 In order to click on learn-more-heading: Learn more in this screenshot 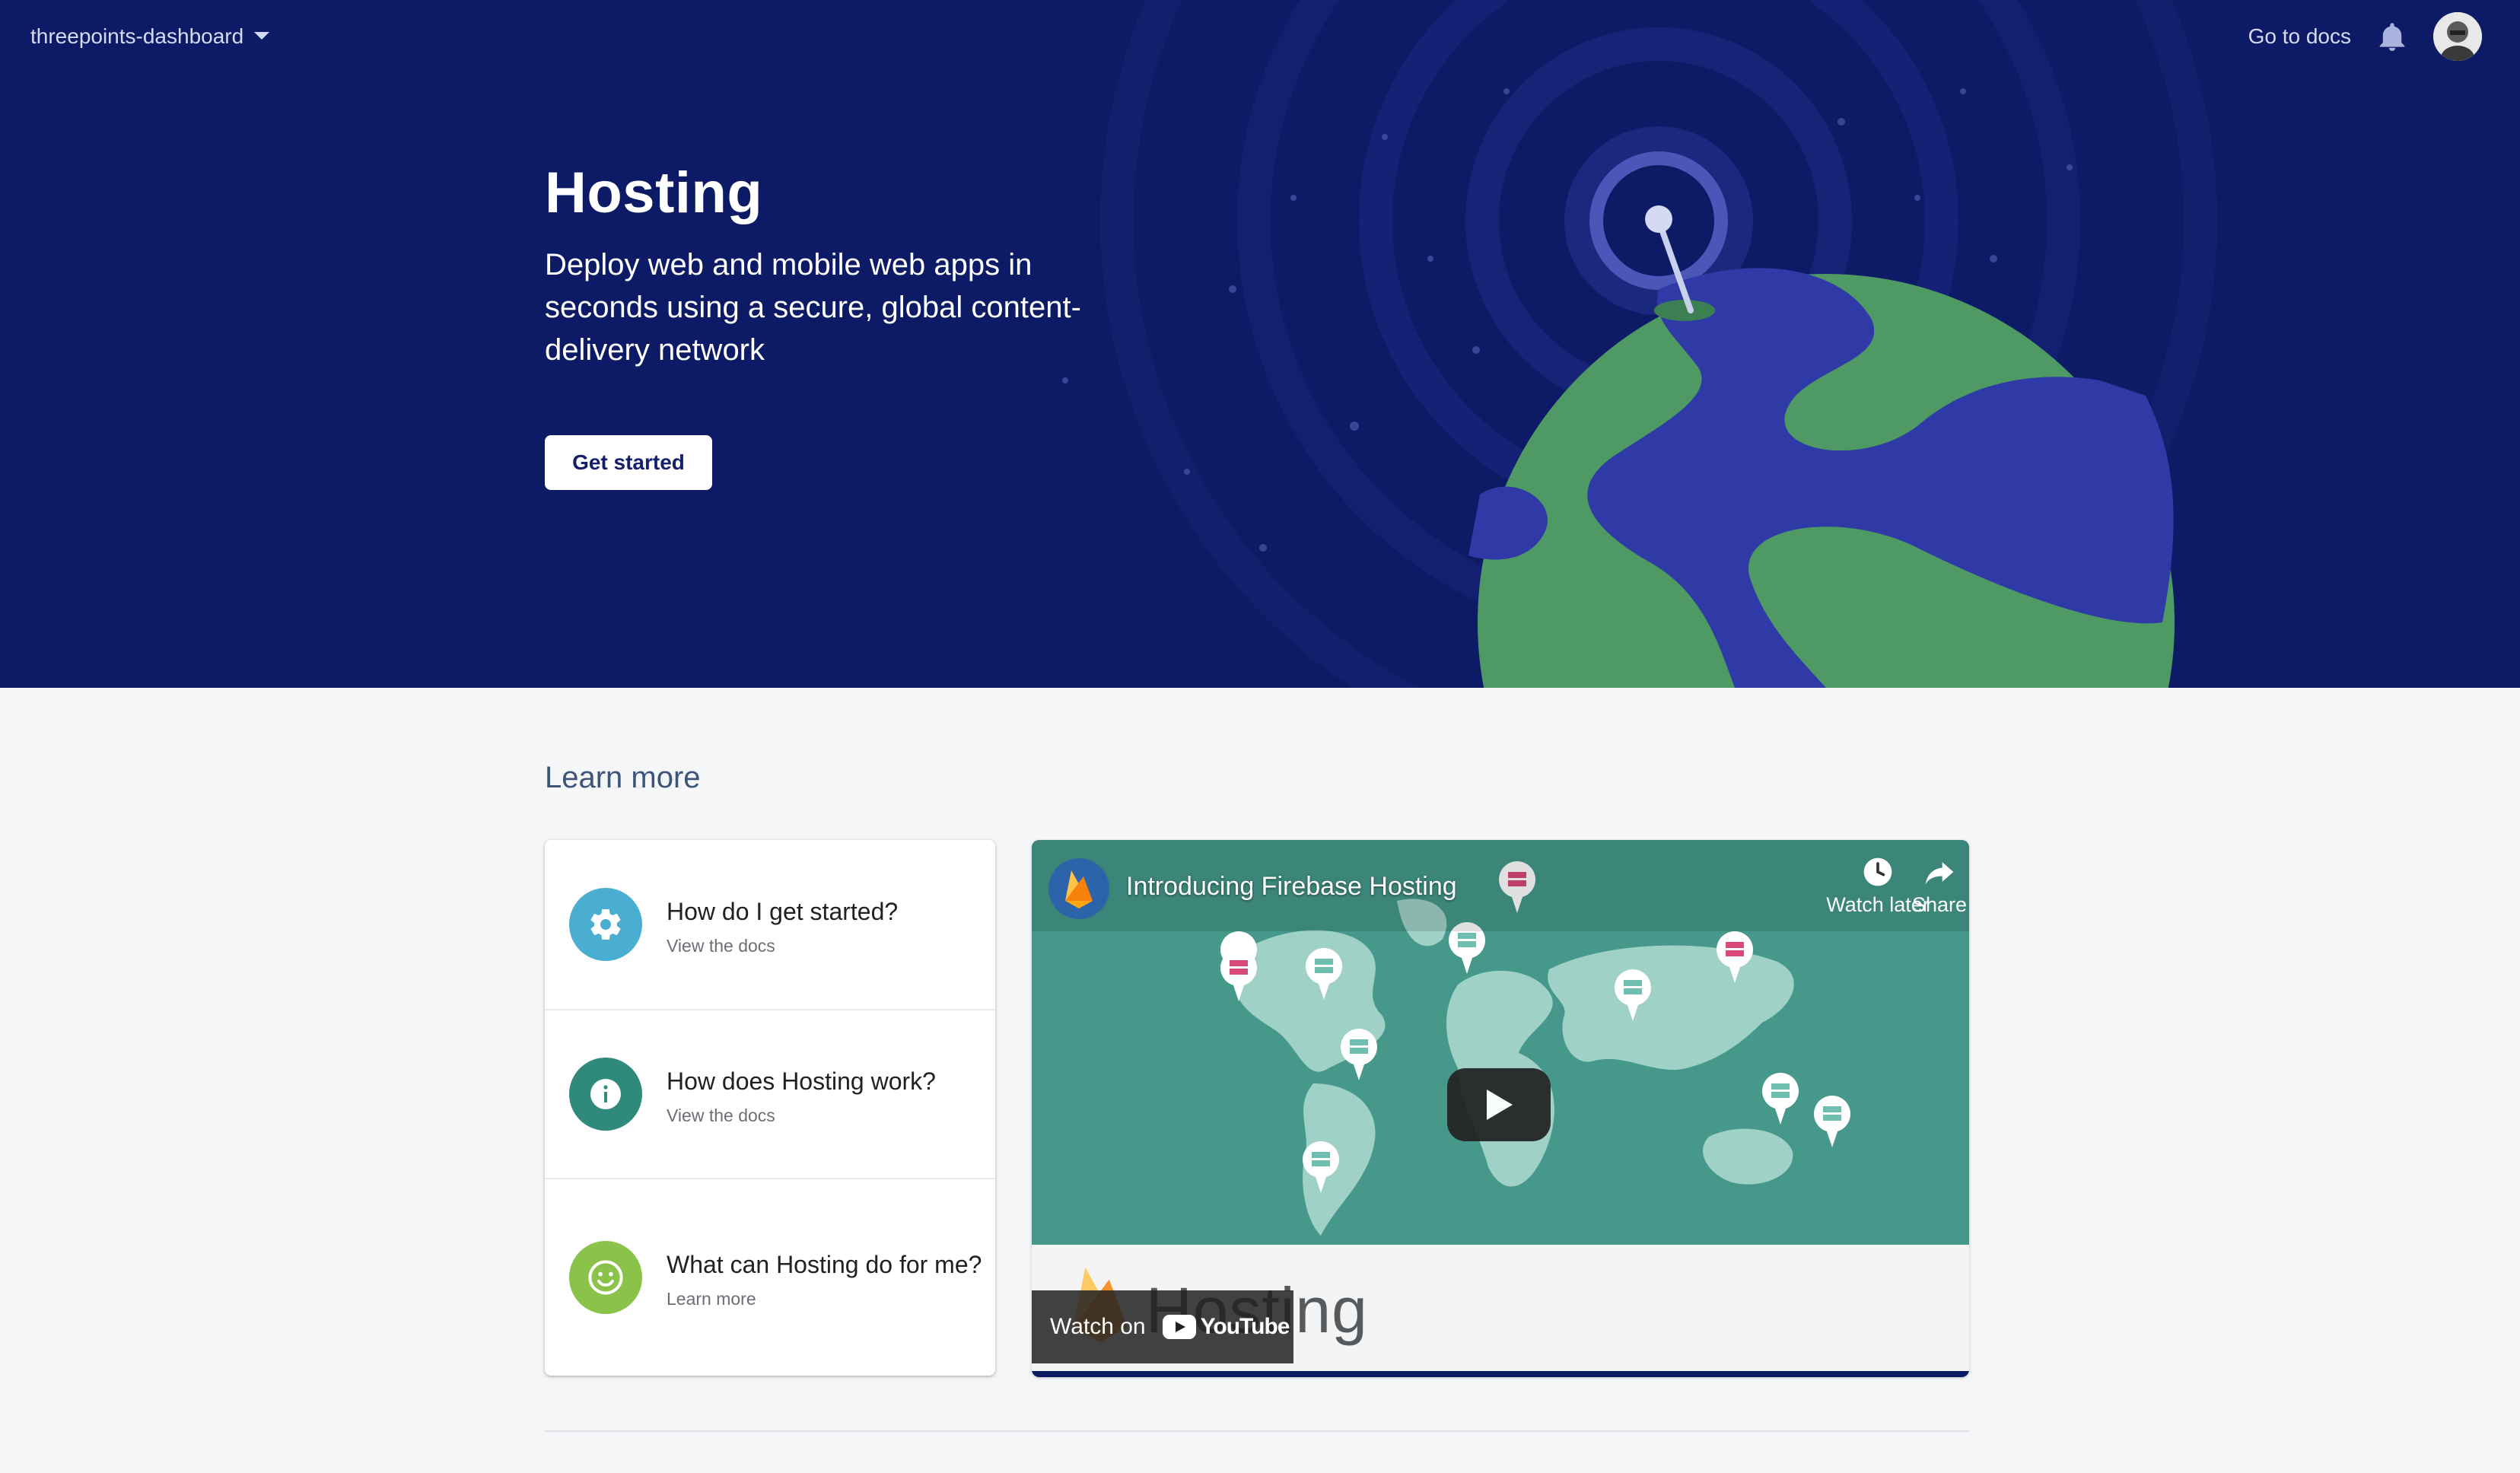, I will do `click(623, 777)`.